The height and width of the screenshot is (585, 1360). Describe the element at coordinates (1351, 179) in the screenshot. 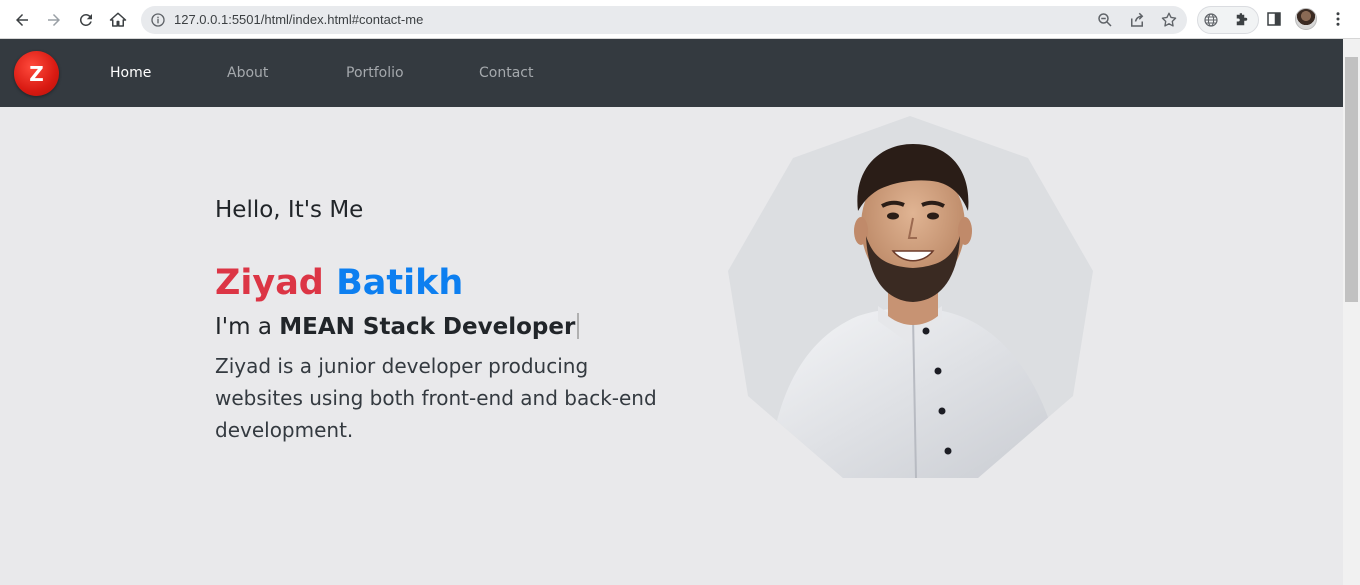

I see `scrollbar-thumb` at that location.